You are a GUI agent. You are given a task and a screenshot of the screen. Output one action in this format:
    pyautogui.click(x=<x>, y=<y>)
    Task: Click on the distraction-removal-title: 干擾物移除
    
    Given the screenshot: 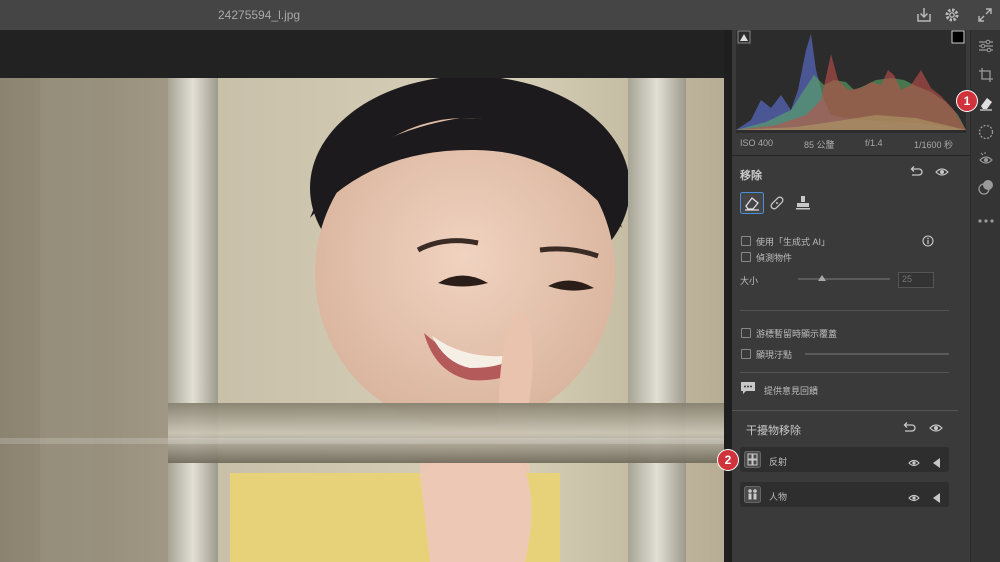 What is the action you would take?
    pyautogui.click(x=773, y=430)
    